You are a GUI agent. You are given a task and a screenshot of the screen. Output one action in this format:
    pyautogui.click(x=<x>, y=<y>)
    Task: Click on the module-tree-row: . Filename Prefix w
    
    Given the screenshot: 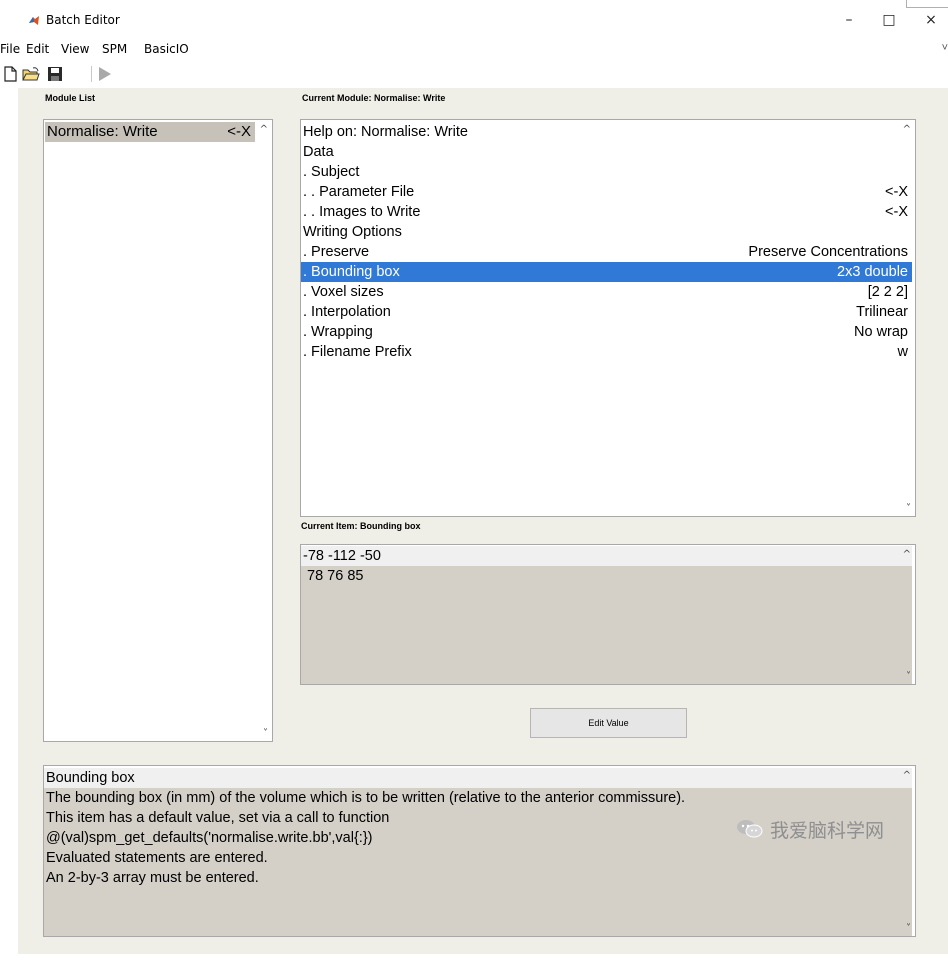 What is the action you would take?
    pyautogui.click(x=606, y=352)
    